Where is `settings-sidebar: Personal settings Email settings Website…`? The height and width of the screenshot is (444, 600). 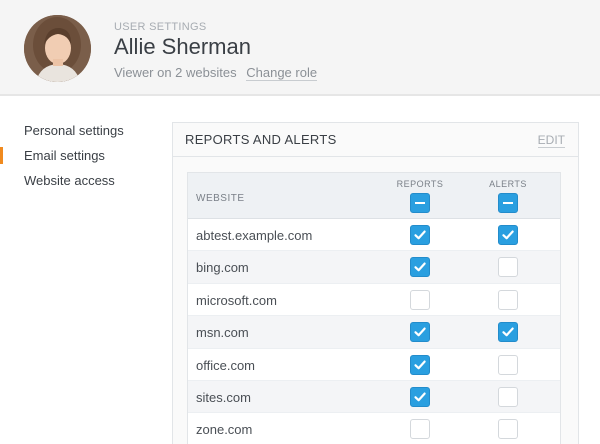
settings-sidebar: Personal settings Email settings Website… is located at coordinates (80, 155).